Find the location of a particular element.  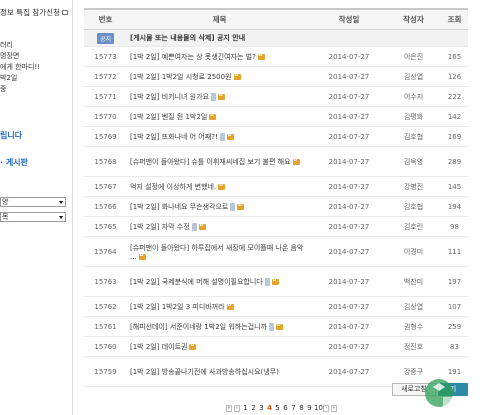

table-row: 15765 [1박 2일] 자막 수정 2014-07-27 김호린 98 is located at coordinates (276, 227).